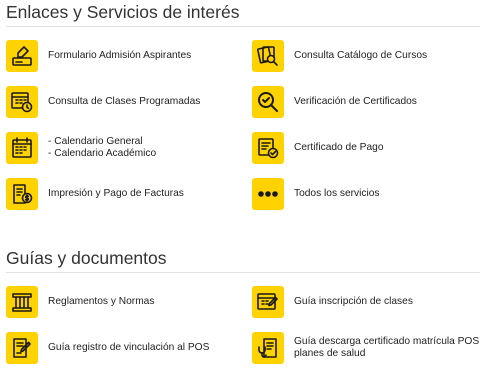 This screenshot has height=373, width=480. I want to click on calendar-pen-icon, so click(268, 302).